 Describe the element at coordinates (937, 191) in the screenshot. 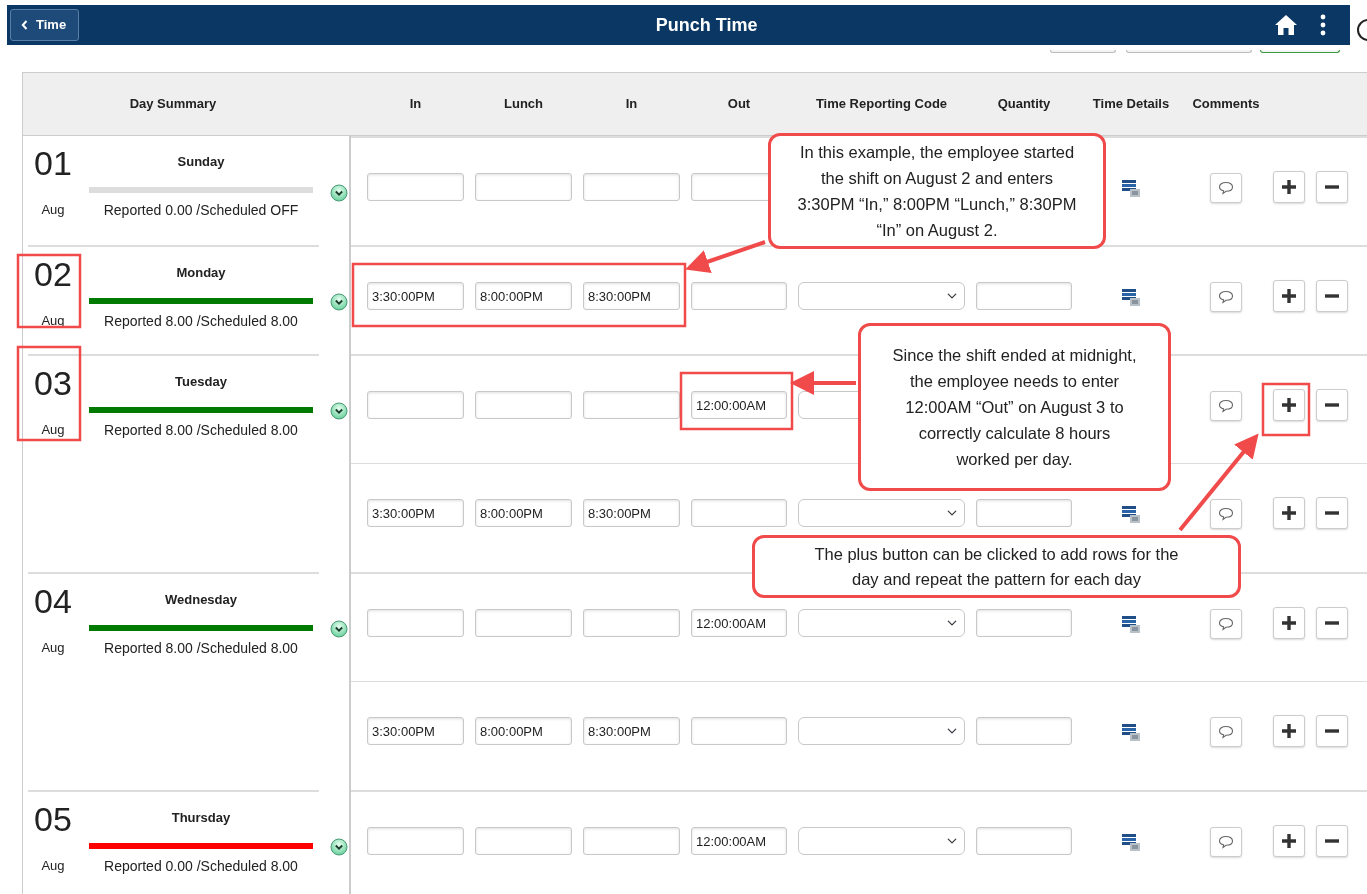

I see `callout-tooltip: In this example, the employee started the shift on August 2 and enters 3:30PM “In,” 8:00PM “Lunch,” 8:30PM “In” on August 2.` at that location.